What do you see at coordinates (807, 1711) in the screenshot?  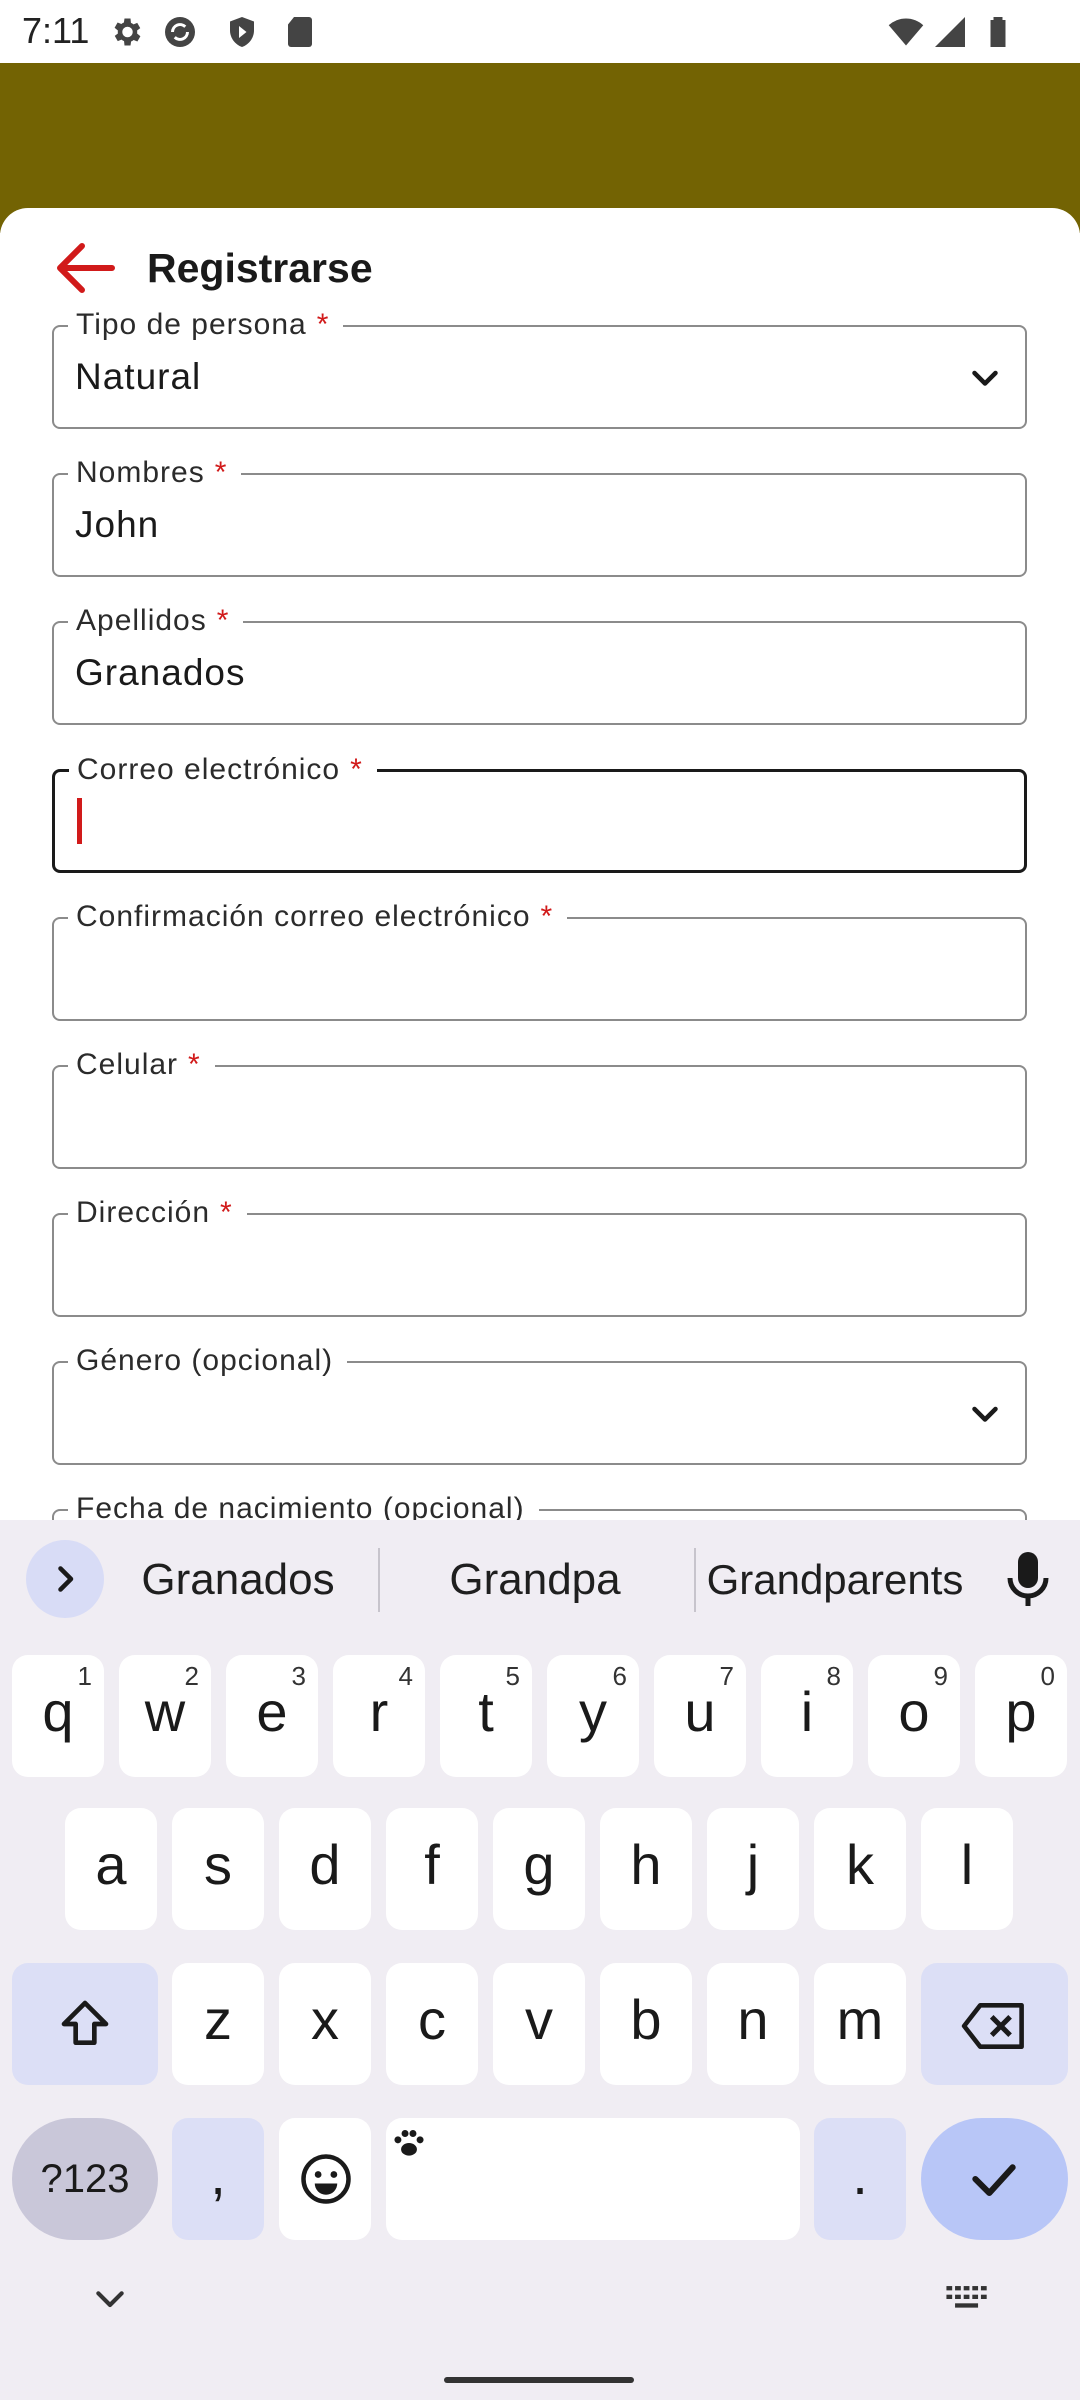 I see `key-char: i` at bounding box center [807, 1711].